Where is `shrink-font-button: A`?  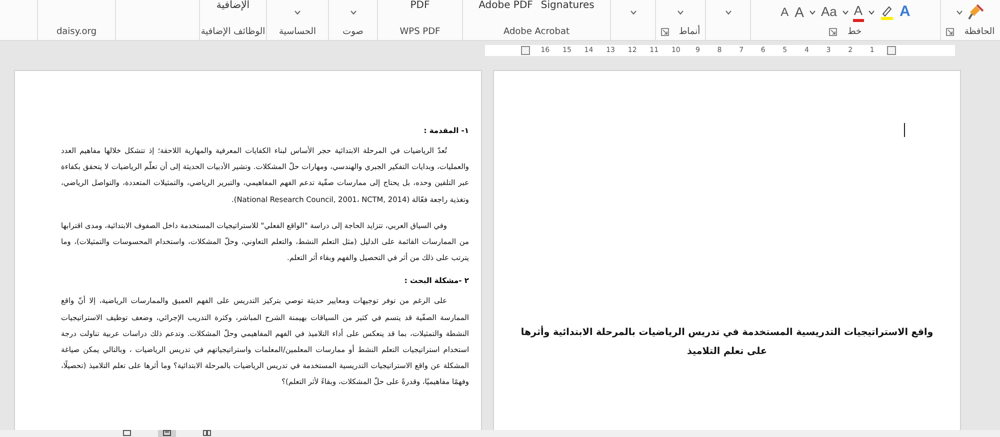 shrink-font-button: A is located at coordinates (785, 12).